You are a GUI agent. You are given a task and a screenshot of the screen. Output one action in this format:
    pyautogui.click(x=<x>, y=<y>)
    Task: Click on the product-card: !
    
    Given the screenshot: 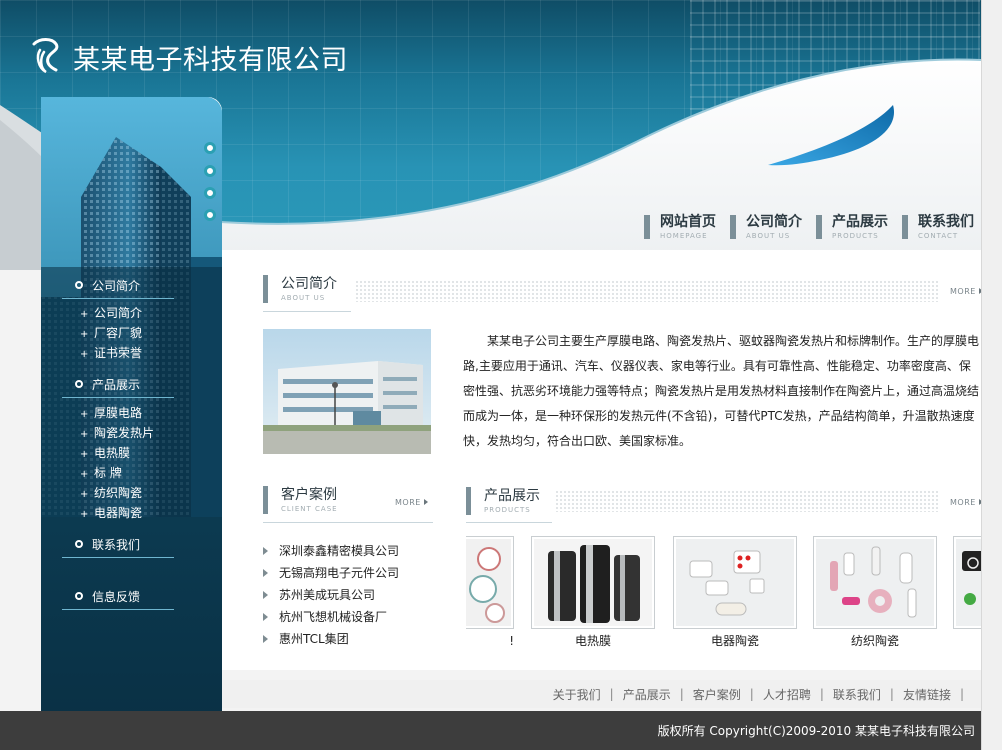 What is the action you would take?
    pyautogui.click(x=490, y=592)
    